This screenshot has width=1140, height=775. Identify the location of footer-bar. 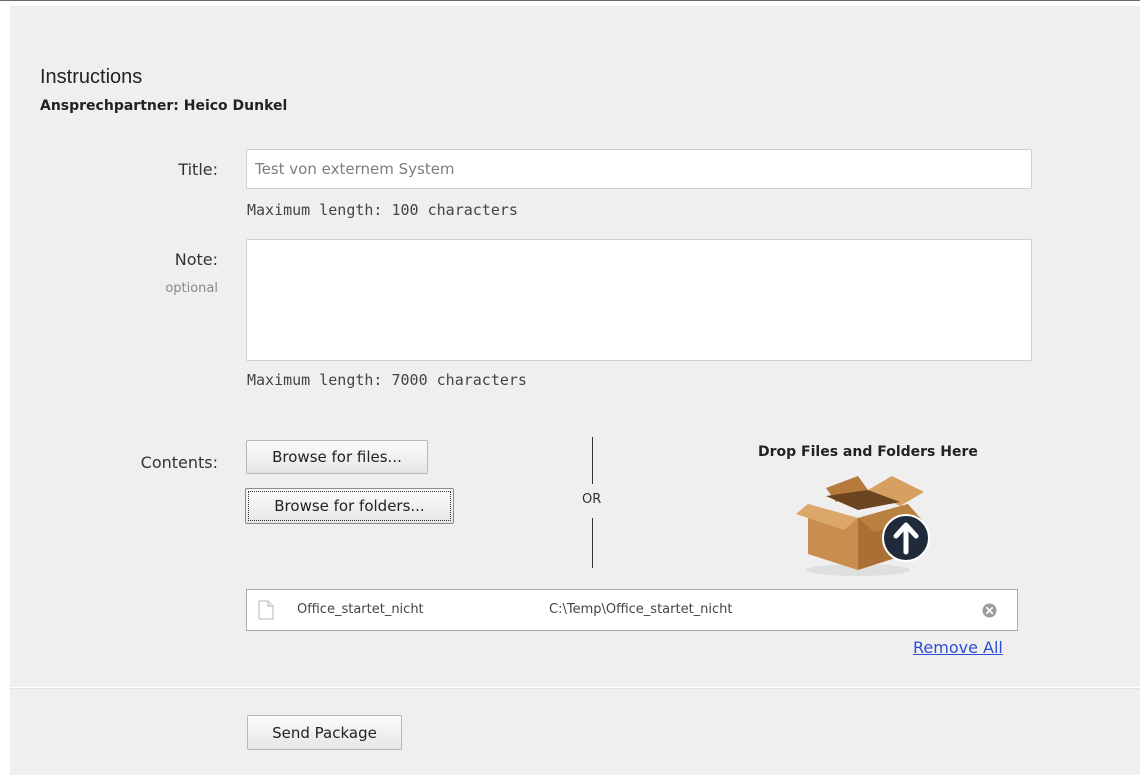
(575, 731).